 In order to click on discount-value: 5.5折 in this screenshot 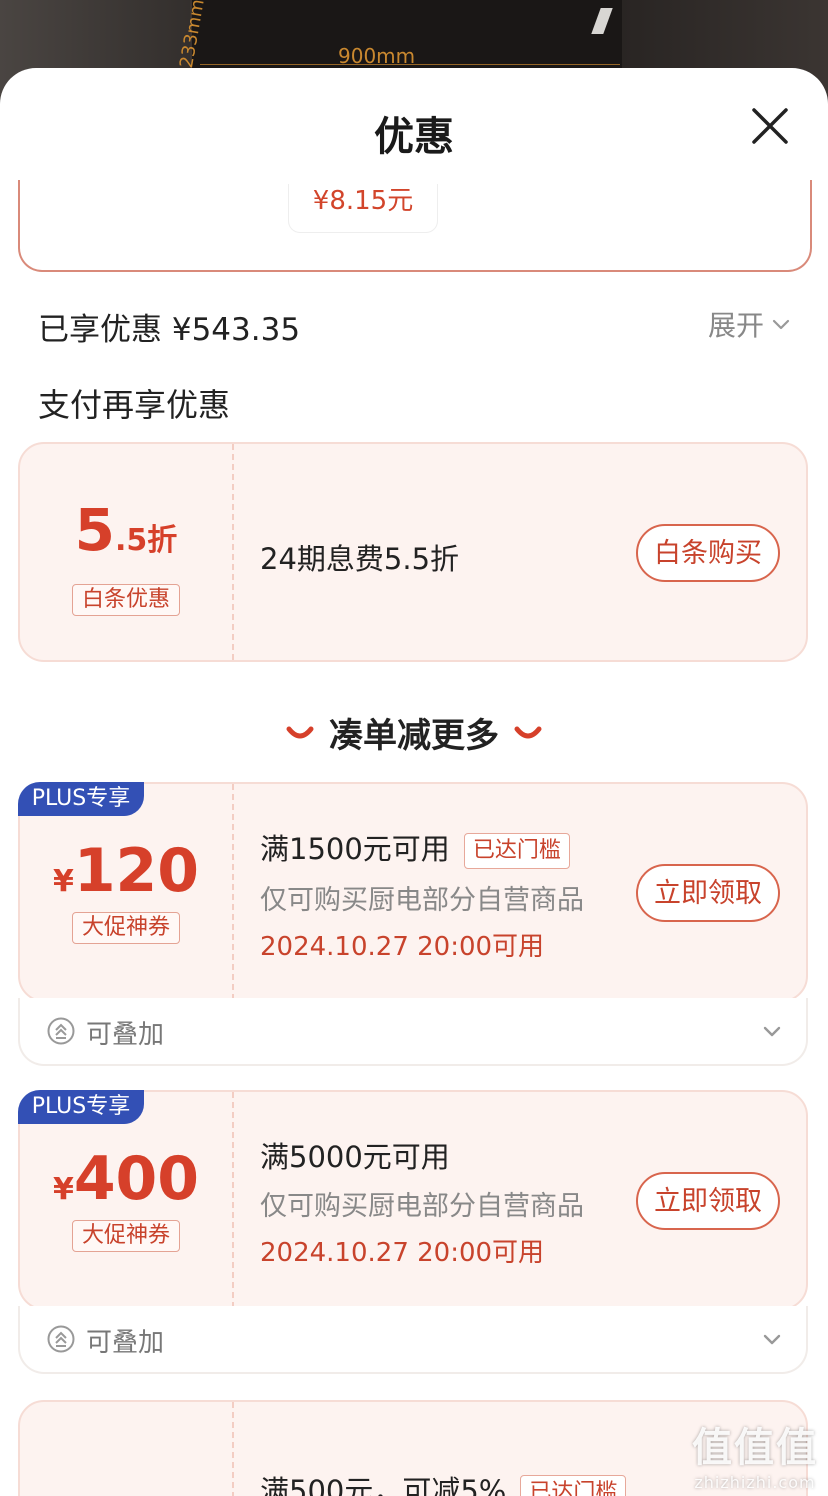, I will do `click(126, 530)`.